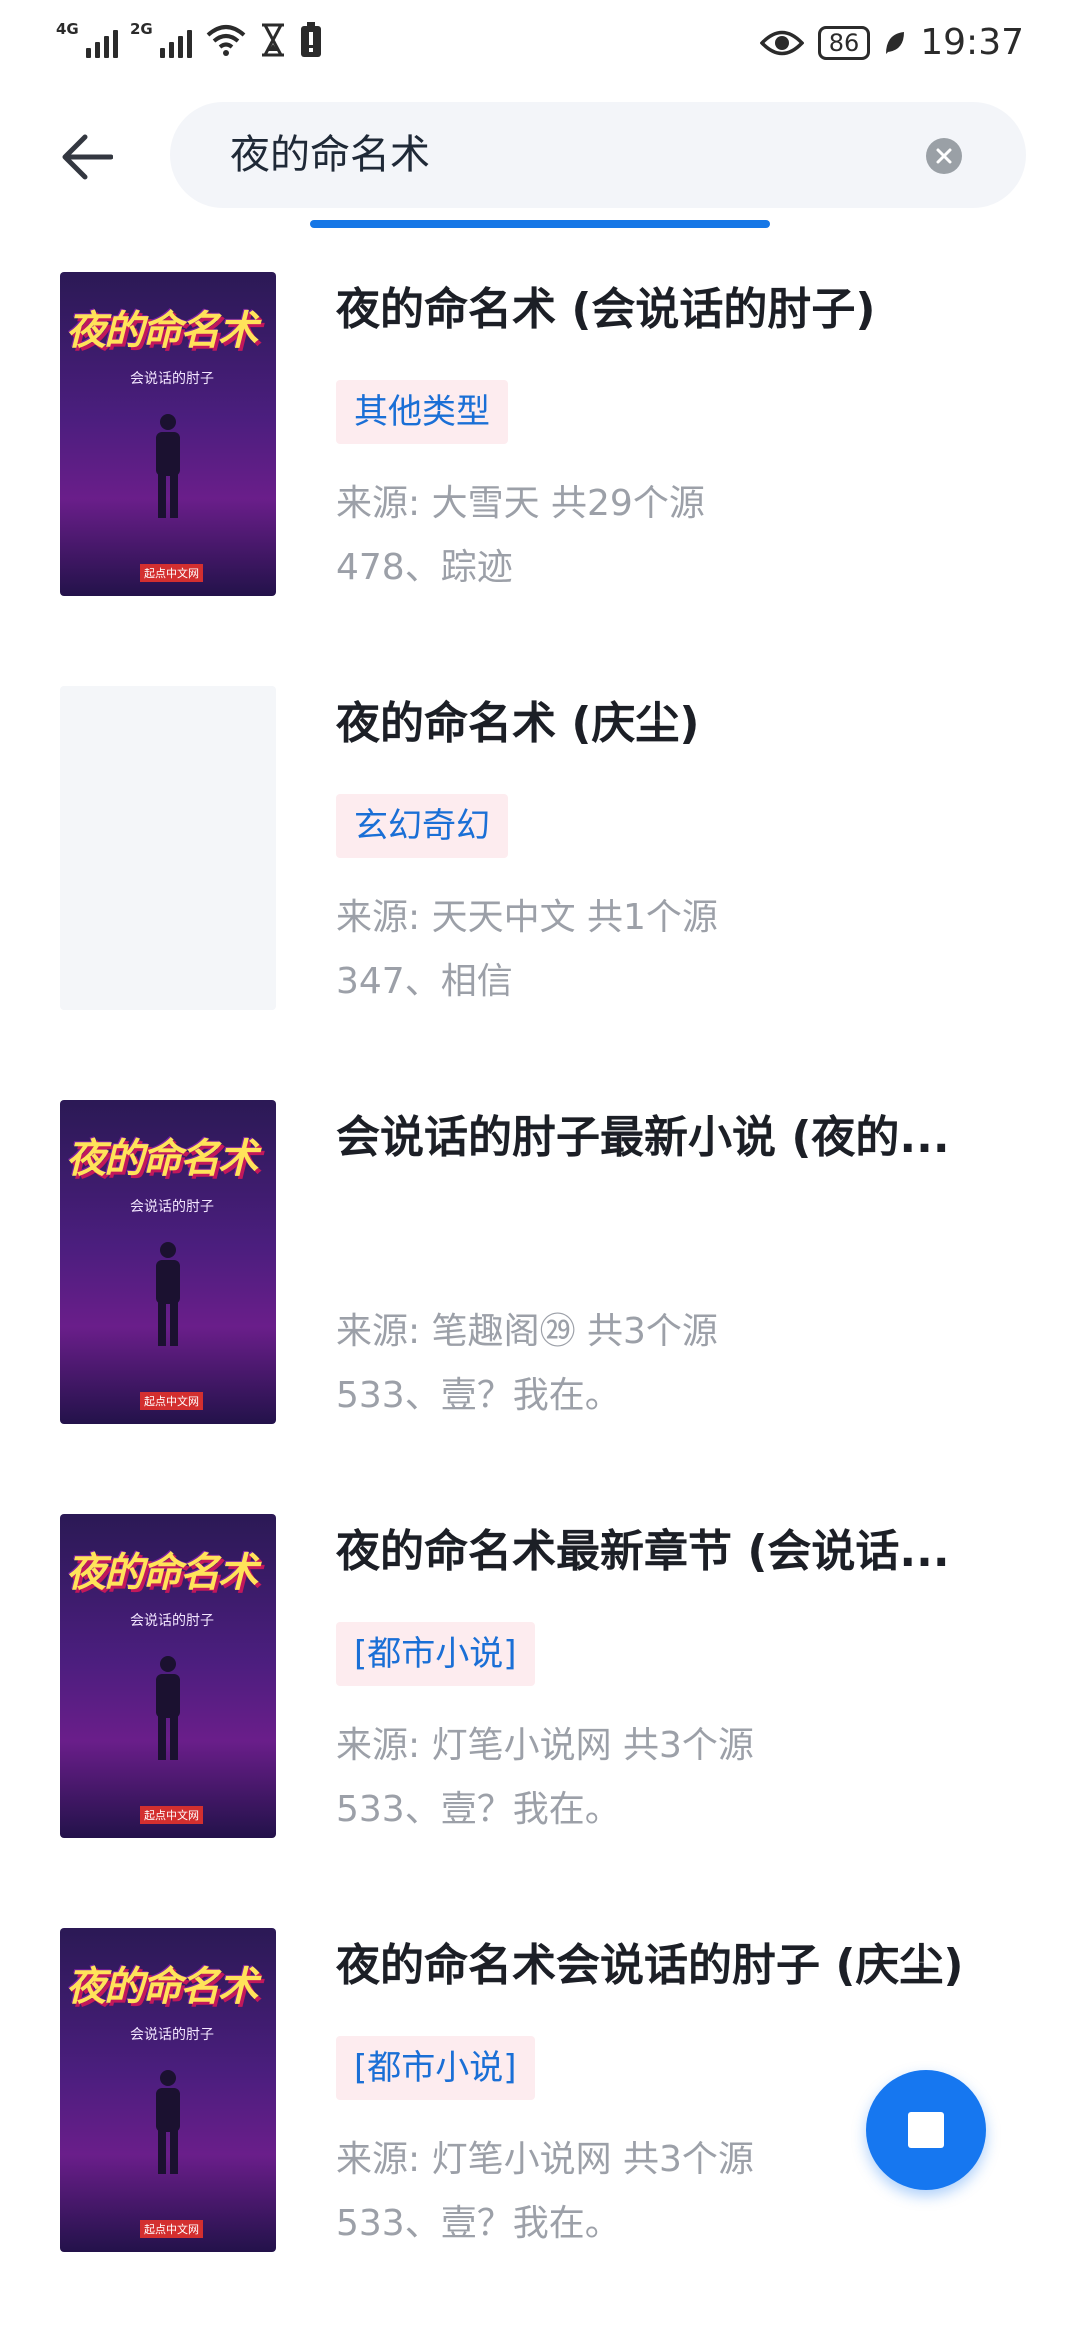  Describe the element at coordinates (520, 503) in the screenshot. I see `book-source: 来源: 大雪天 共29个源` at that location.